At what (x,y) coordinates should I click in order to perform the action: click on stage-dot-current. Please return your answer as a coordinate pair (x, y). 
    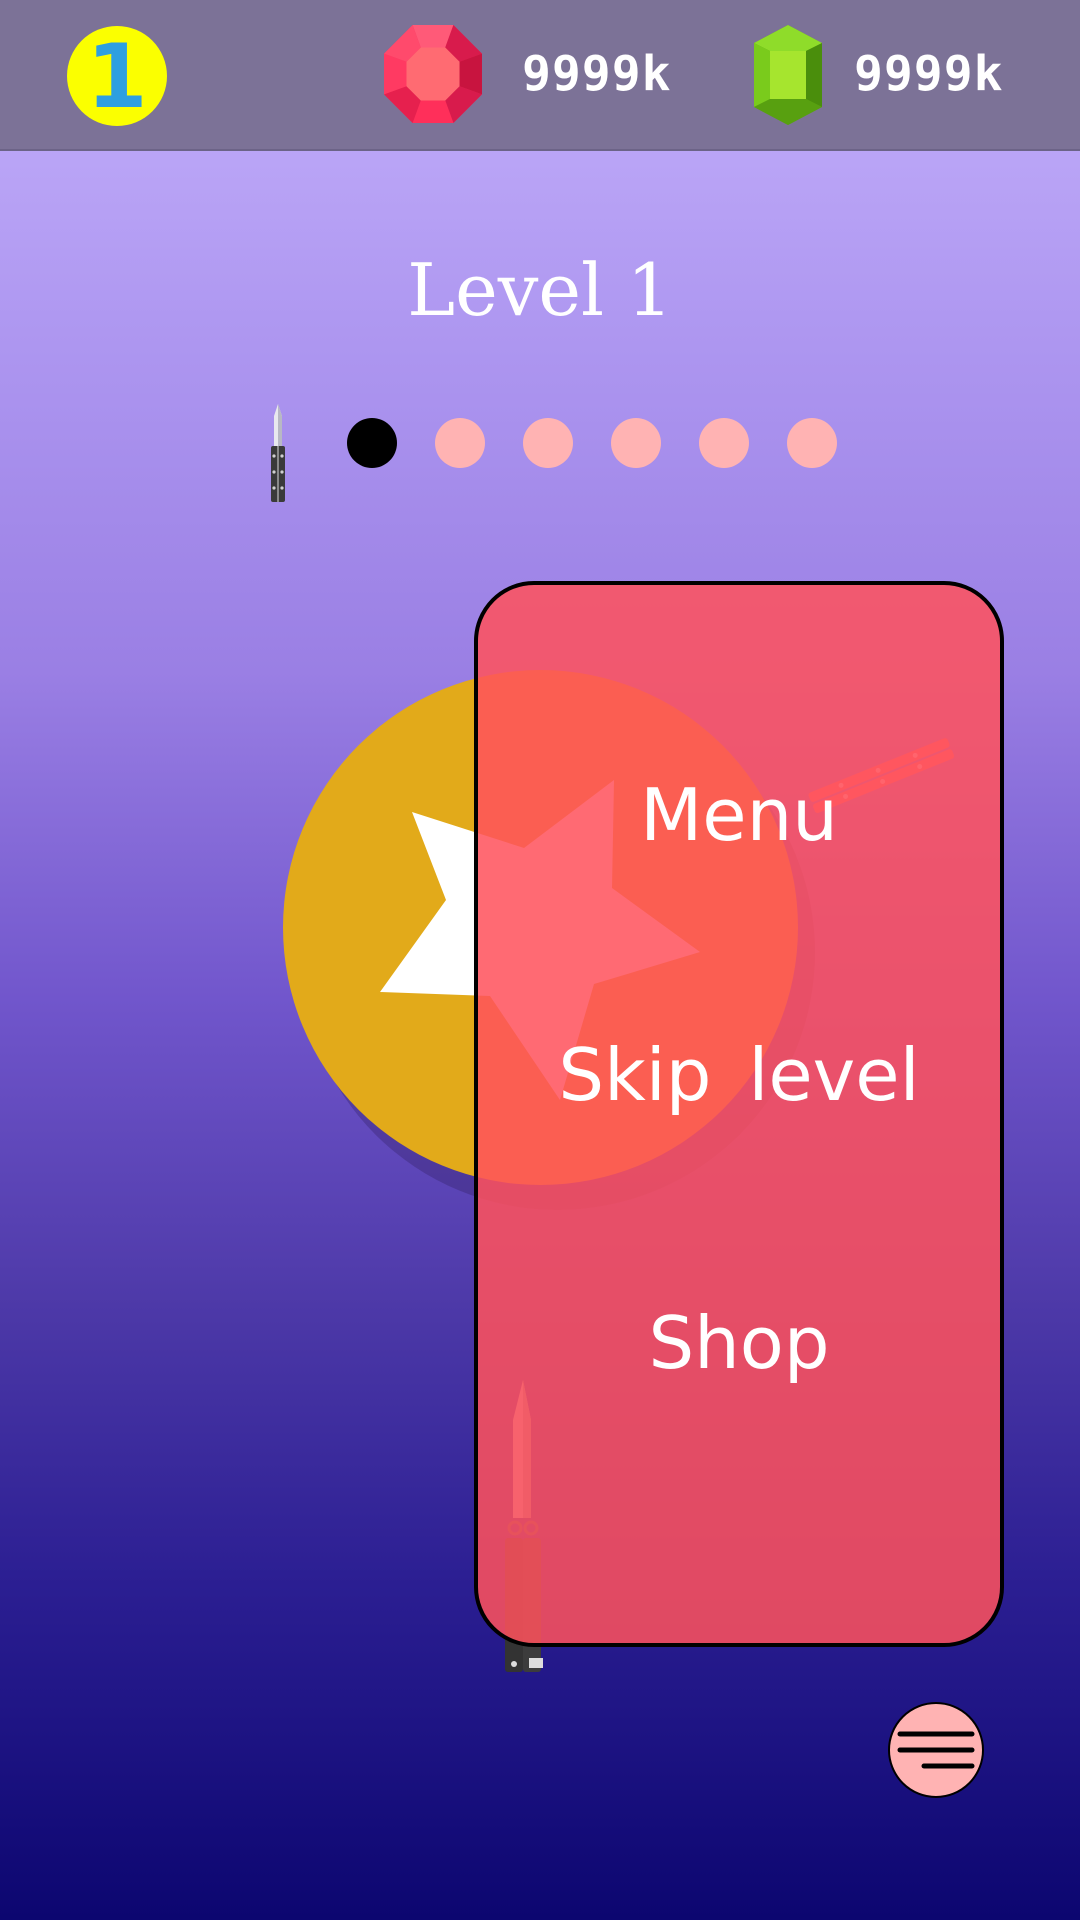
    Looking at the image, I should click on (372, 443).